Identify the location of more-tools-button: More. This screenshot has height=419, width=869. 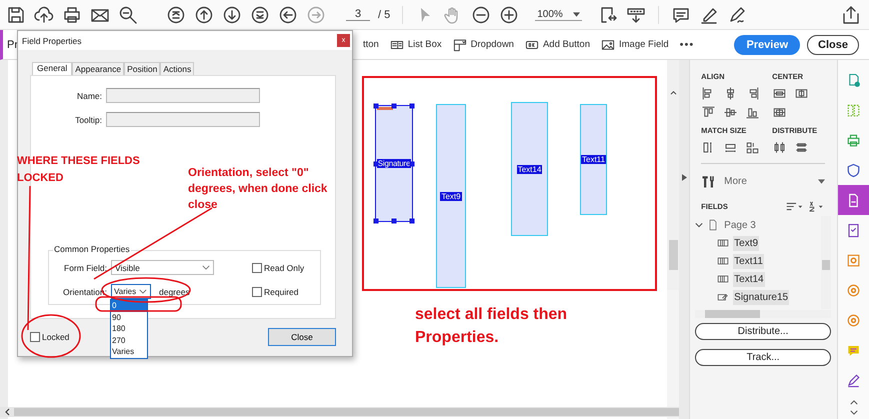
(763, 181).